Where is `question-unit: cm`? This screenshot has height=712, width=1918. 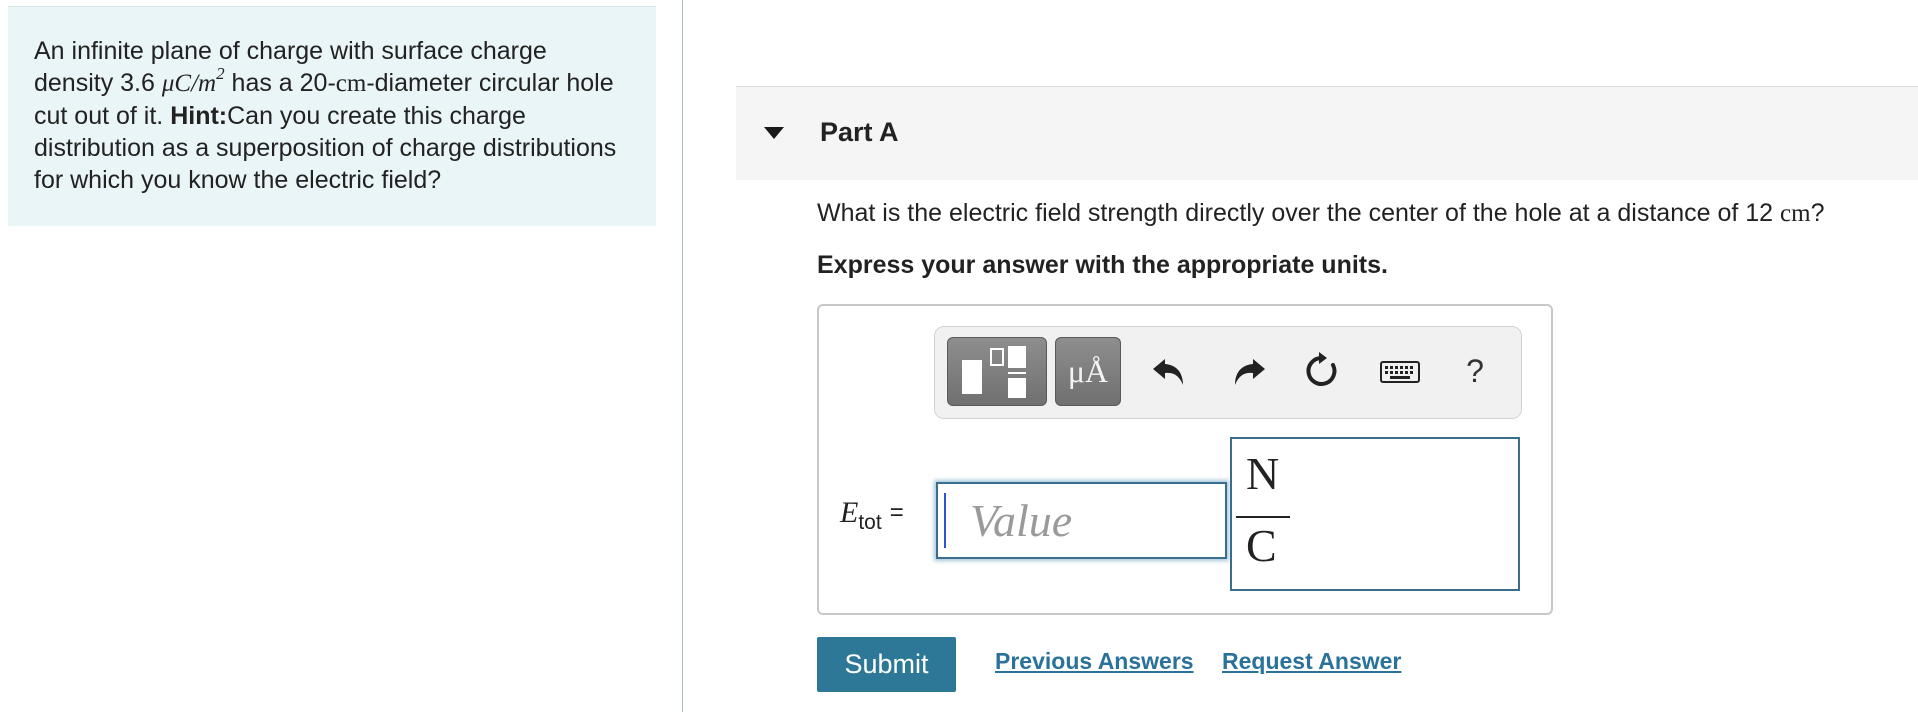
question-unit: cm is located at coordinates (1795, 213).